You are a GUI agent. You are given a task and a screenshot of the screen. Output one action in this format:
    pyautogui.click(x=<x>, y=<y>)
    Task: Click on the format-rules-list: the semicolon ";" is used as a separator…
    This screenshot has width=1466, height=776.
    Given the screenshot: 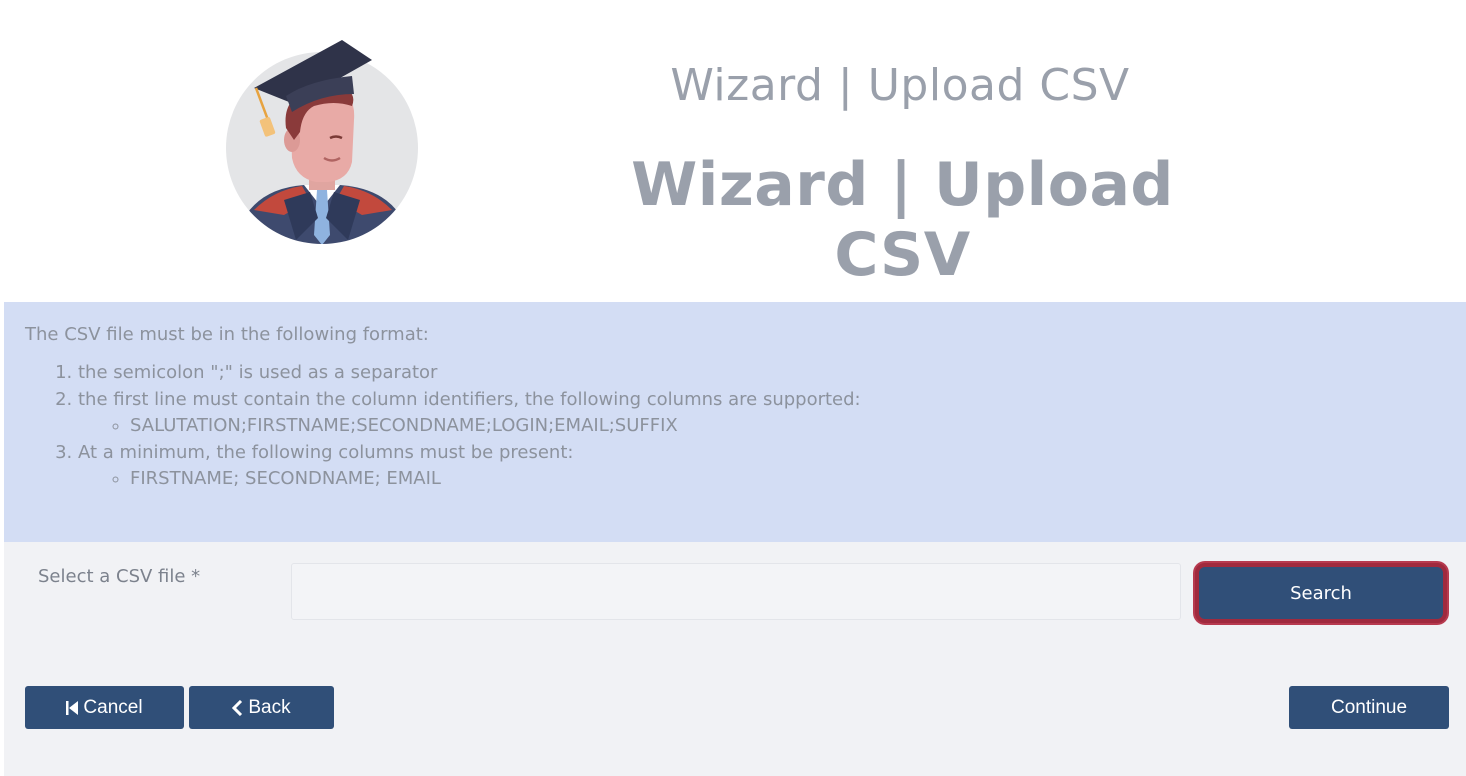 What is the action you would take?
    pyautogui.click(x=448, y=426)
    